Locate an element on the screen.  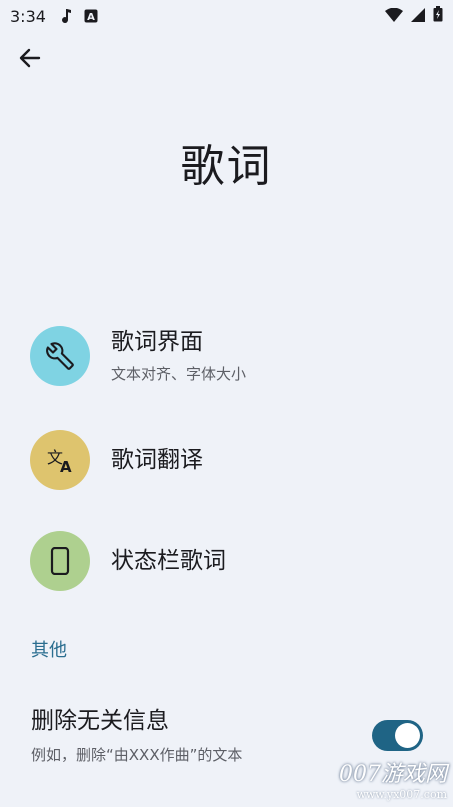
arrow-left-icon is located at coordinates (30, 60).